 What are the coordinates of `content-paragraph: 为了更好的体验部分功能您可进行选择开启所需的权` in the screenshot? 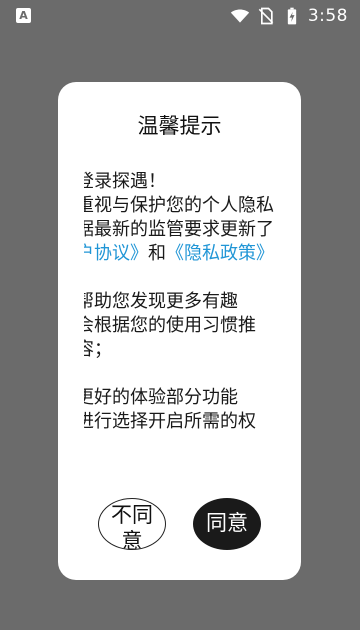 It's located at (179, 410).